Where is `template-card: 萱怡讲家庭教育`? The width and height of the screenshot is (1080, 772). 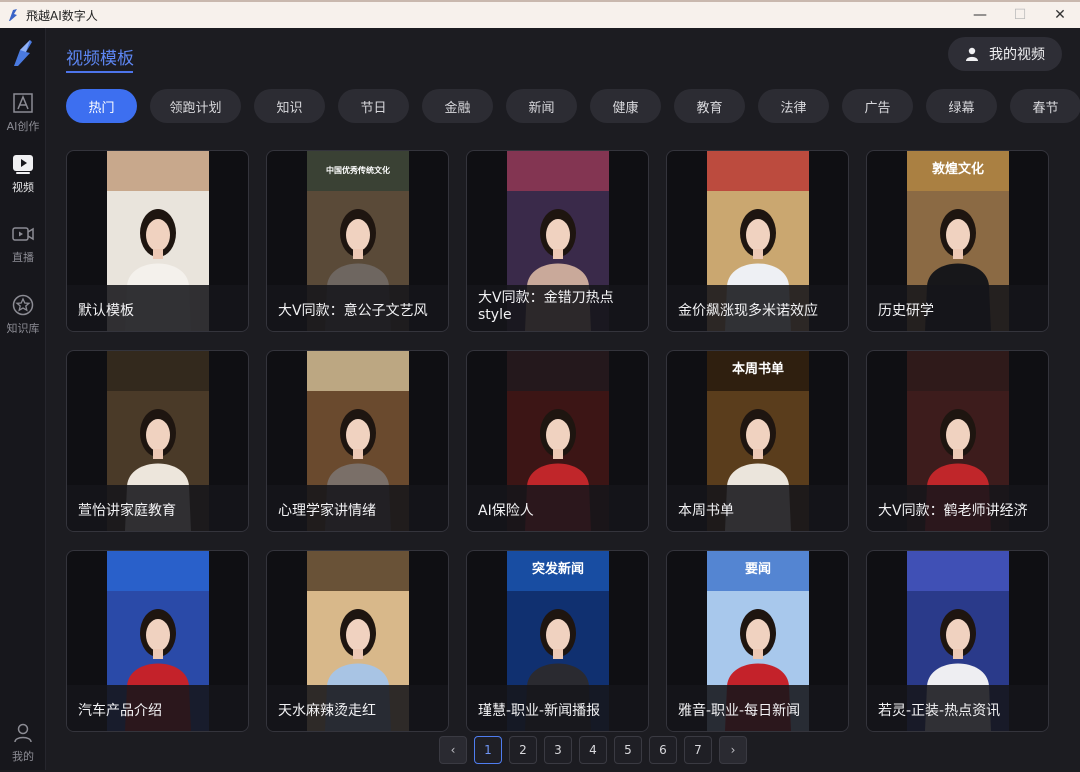
template-card: 萱怡讲家庭教育 is located at coordinates (157, 441).